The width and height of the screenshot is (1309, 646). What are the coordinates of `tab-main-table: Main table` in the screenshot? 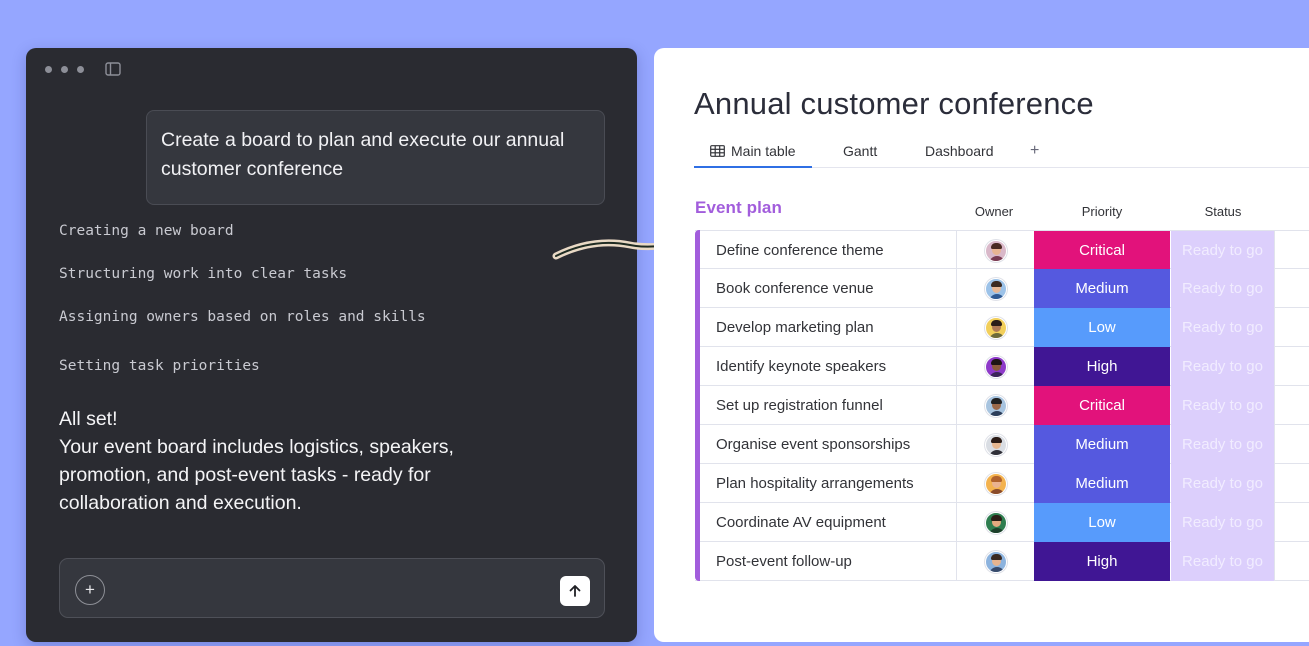 It's located at (753, 155).